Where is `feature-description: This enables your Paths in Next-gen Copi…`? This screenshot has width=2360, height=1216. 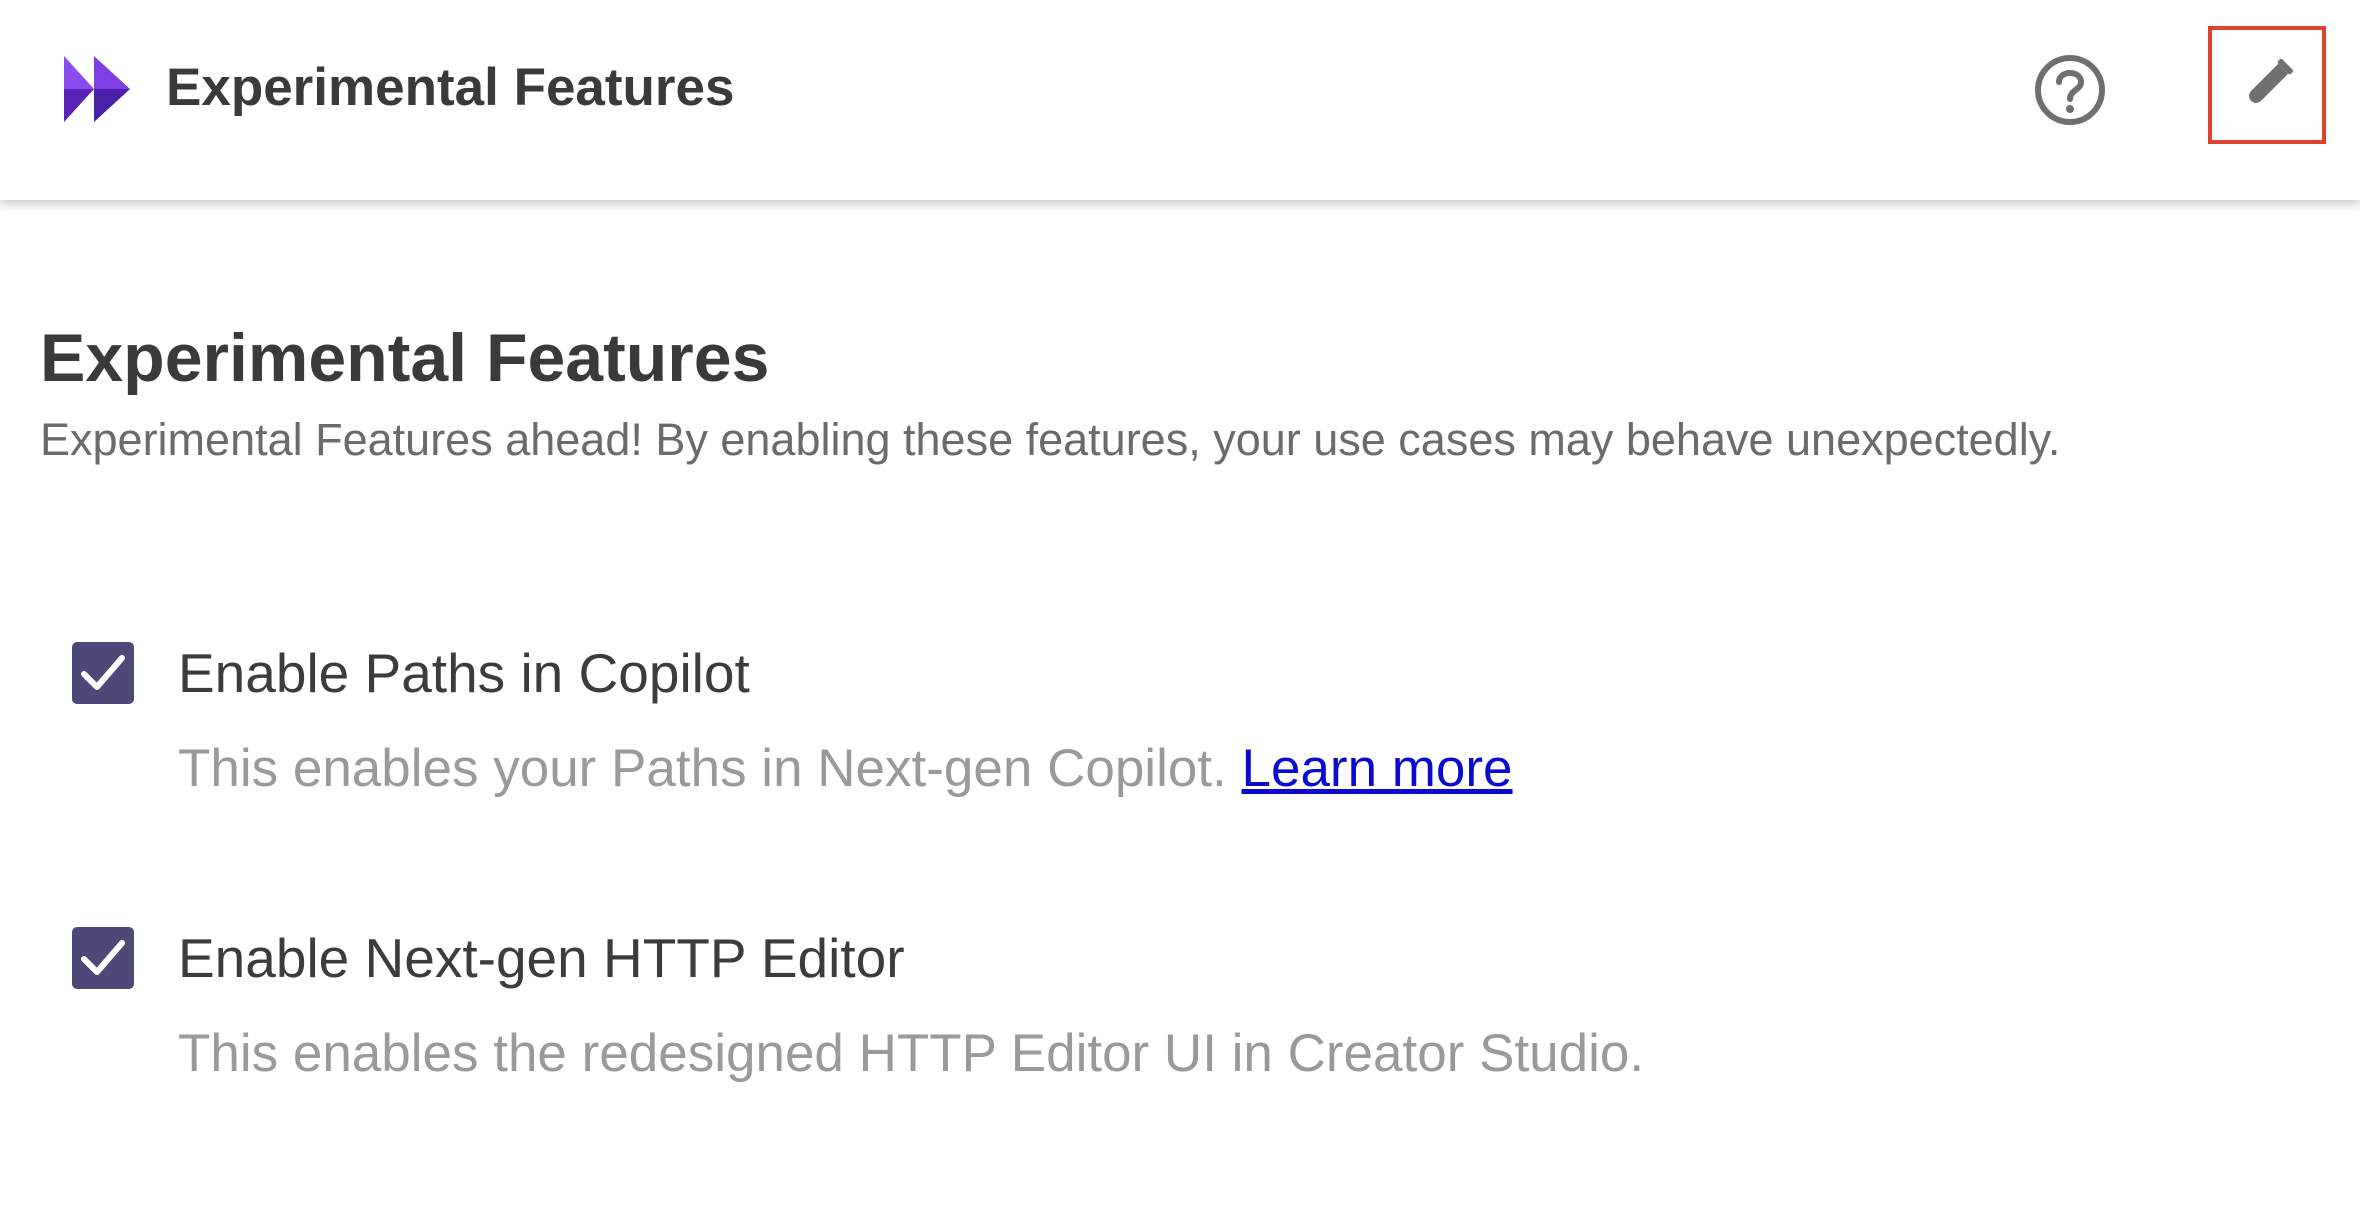
feature-description: This enables your Paths in Next-gen Copi… is located at coordinates (845, 769).